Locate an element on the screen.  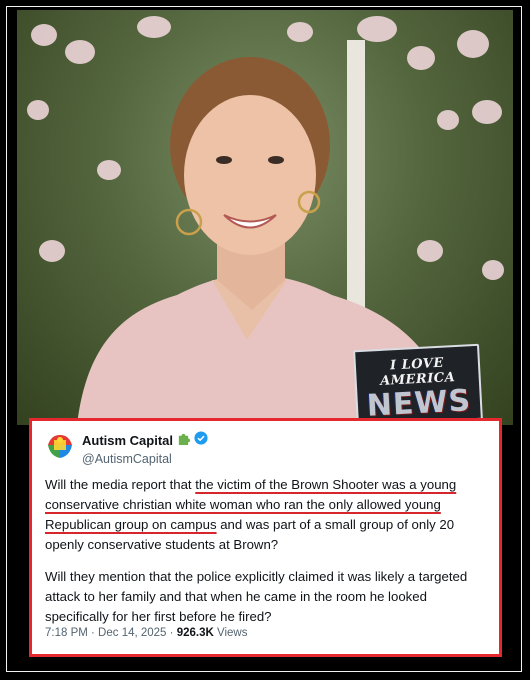
puzzle-piece-emoji-icon is located at coordinates (184, 441).